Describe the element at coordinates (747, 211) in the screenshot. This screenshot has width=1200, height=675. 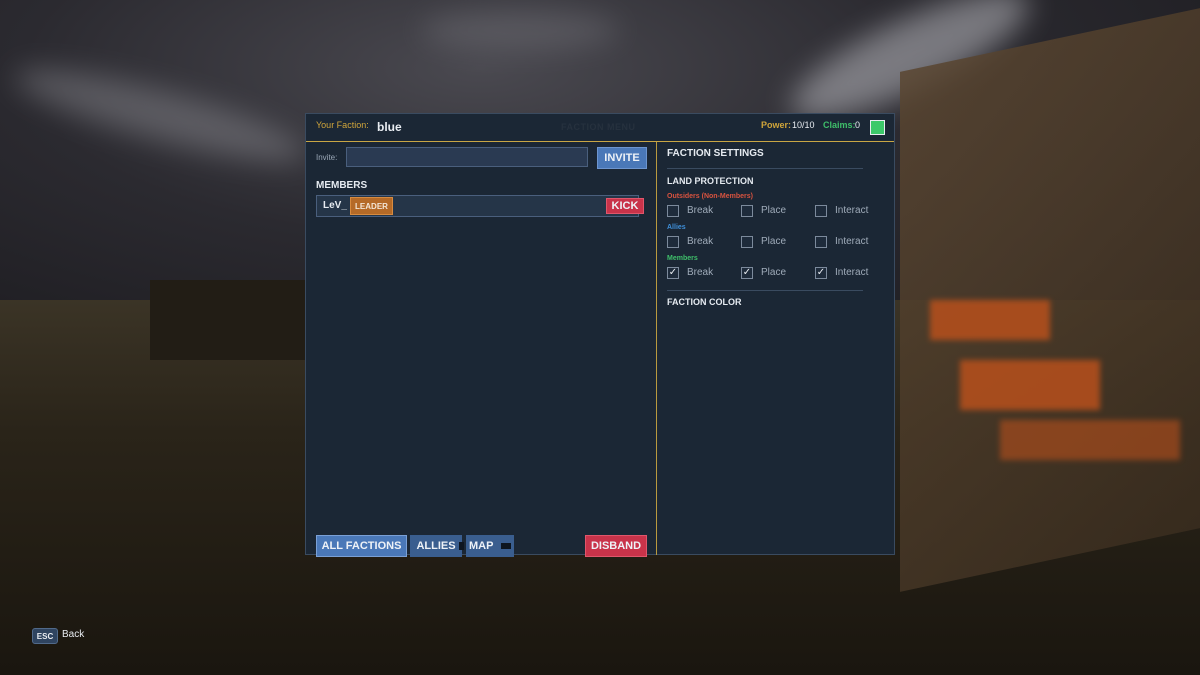
I see `outsiders-place-checkbox` at that location.